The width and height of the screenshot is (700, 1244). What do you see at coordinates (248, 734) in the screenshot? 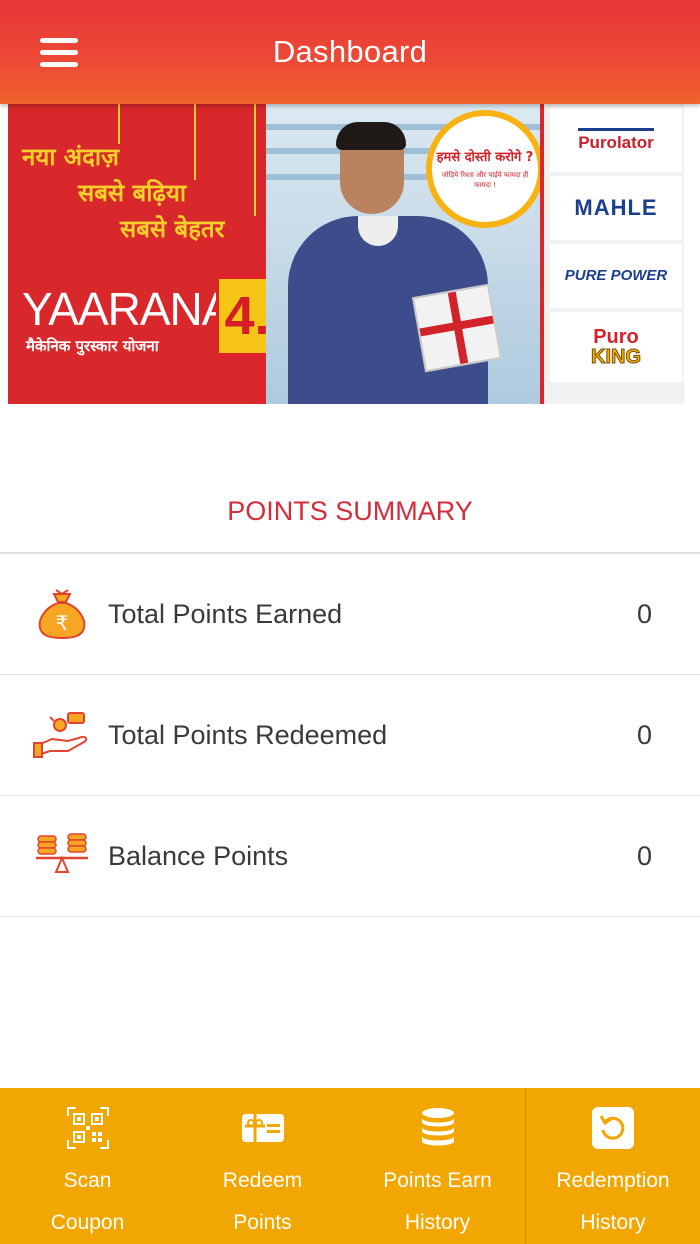
I see `total-points-redeemed-label: Total Points Redeemed` at bounding box center [248, 734].